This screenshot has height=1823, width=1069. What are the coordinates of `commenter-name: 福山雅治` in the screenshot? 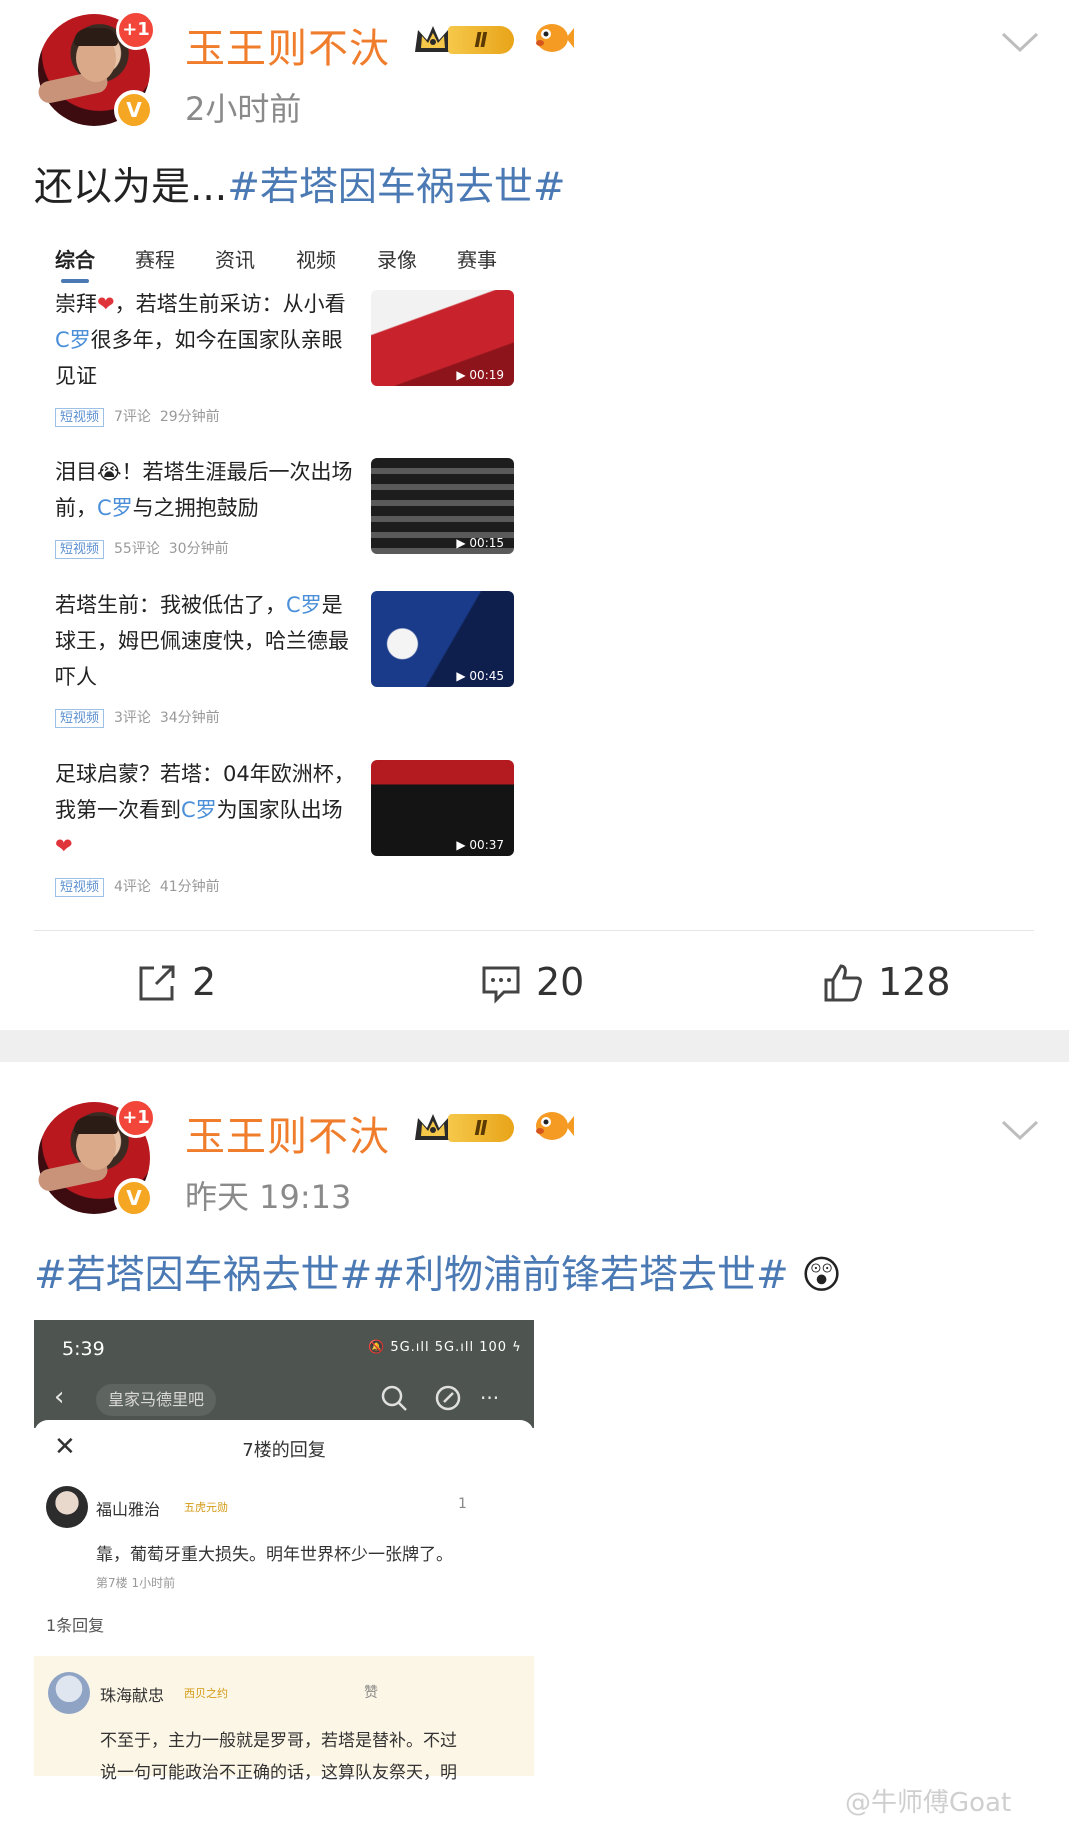 It's located at (128, 1509).